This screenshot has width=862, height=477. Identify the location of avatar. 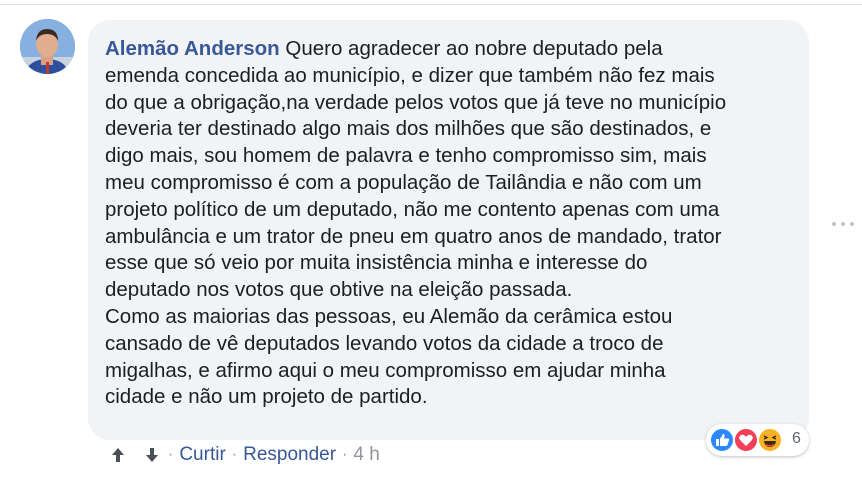
(47, 46).